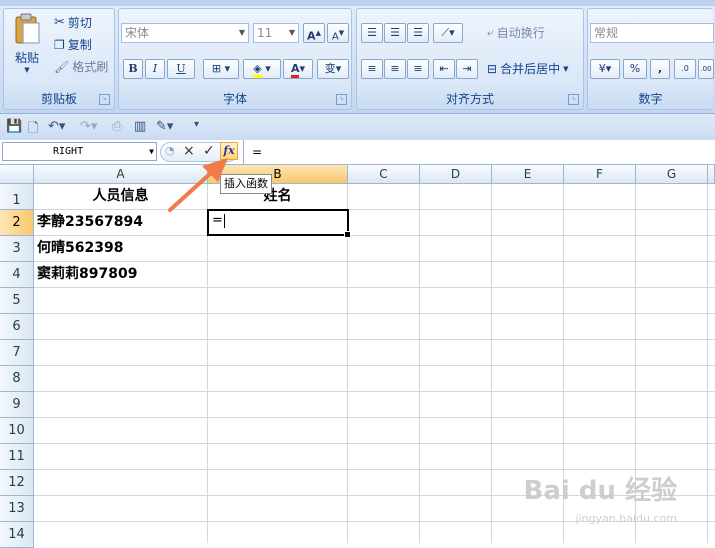 Image resolution: width=715 pixels, height=548 pixels. What do you see at coordinates (79, 23) in the screenshot?
I see `cut-label: 剪切` at bounding box center [79, 23].